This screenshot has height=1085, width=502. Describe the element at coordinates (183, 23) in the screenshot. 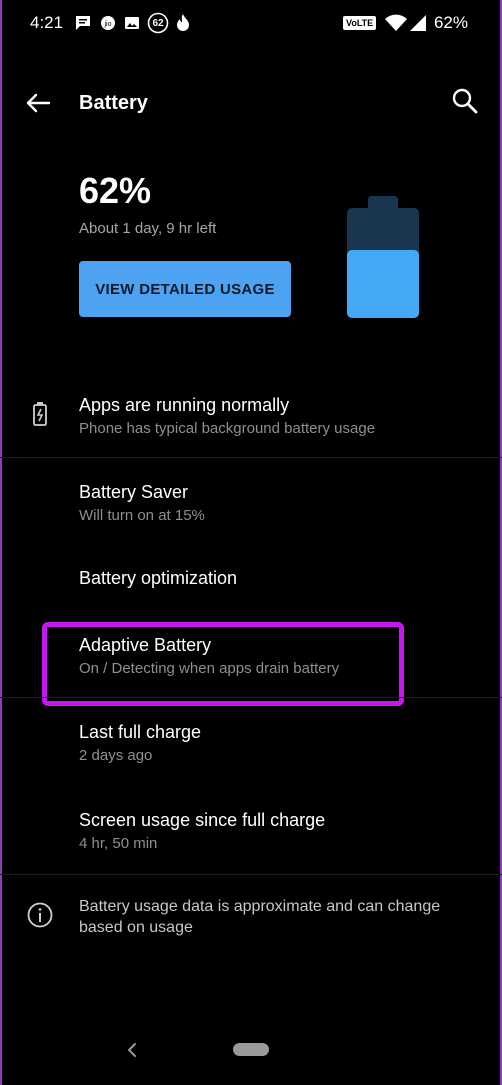

I see `flame-icon` at that location.